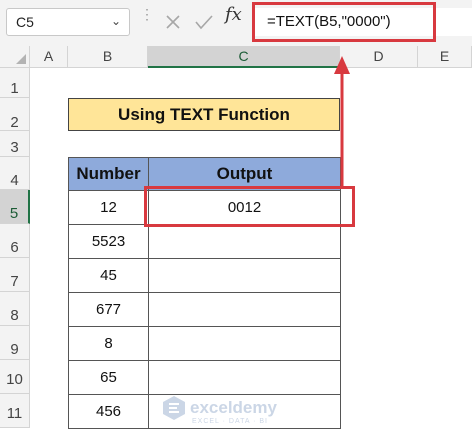  I want to click on watermark-logo: exceldemy EXCEL · DATA · BI, so click(218, 410).